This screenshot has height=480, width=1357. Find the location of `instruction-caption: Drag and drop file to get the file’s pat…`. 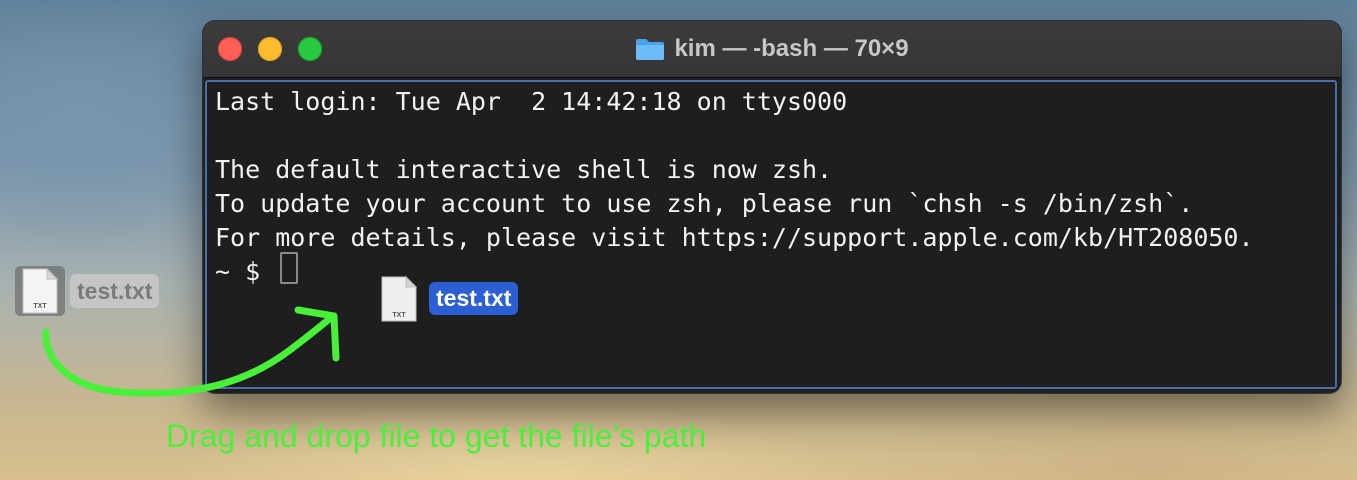

instruction-caption: Drag and drop file to get the file’s pat… is located at coordinates (436, 436).